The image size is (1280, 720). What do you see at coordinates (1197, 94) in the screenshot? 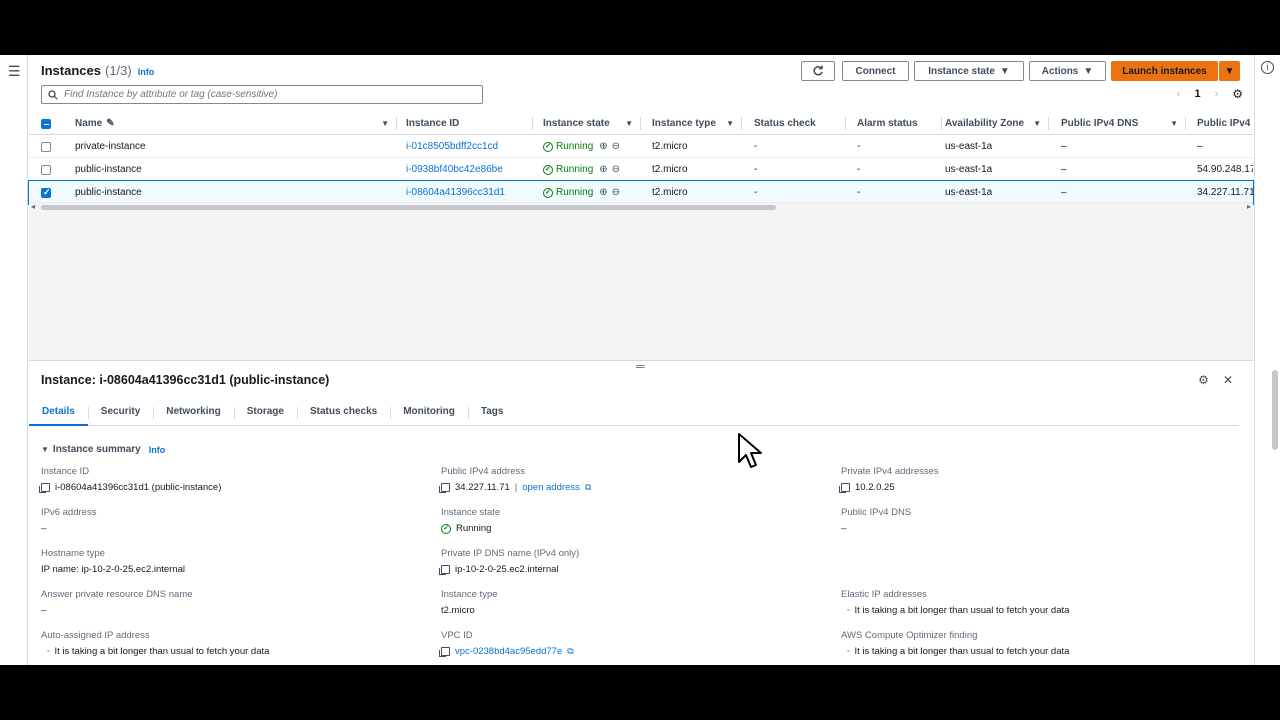
I see `page-number: 1` at bounding box center [1197, 94].